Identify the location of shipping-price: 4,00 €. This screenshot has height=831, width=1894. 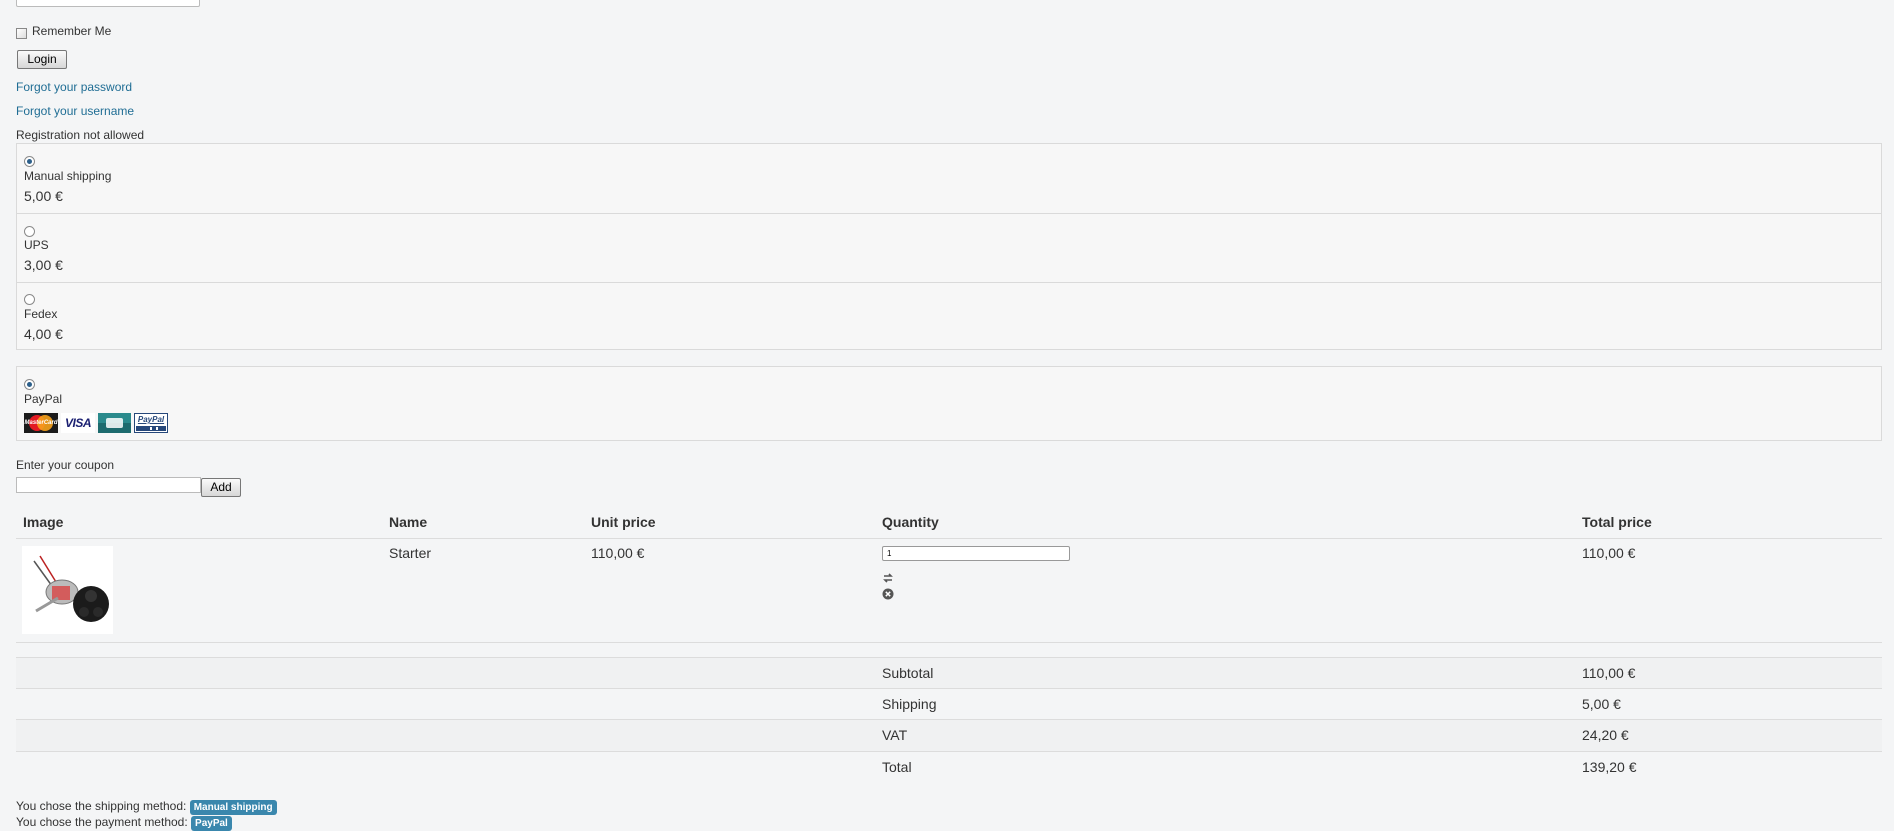
(43, 334).